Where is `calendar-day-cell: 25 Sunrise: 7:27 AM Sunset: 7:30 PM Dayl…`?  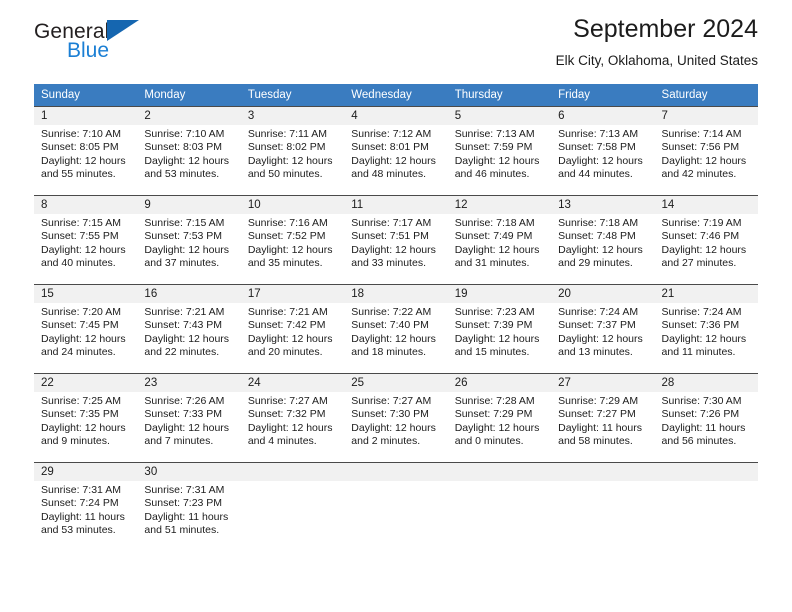 calendar-day-cell: 25 Sunrise: 7:27 AM Sunset: 7:30 PM Dayl… is located at coordinates (396, 417).